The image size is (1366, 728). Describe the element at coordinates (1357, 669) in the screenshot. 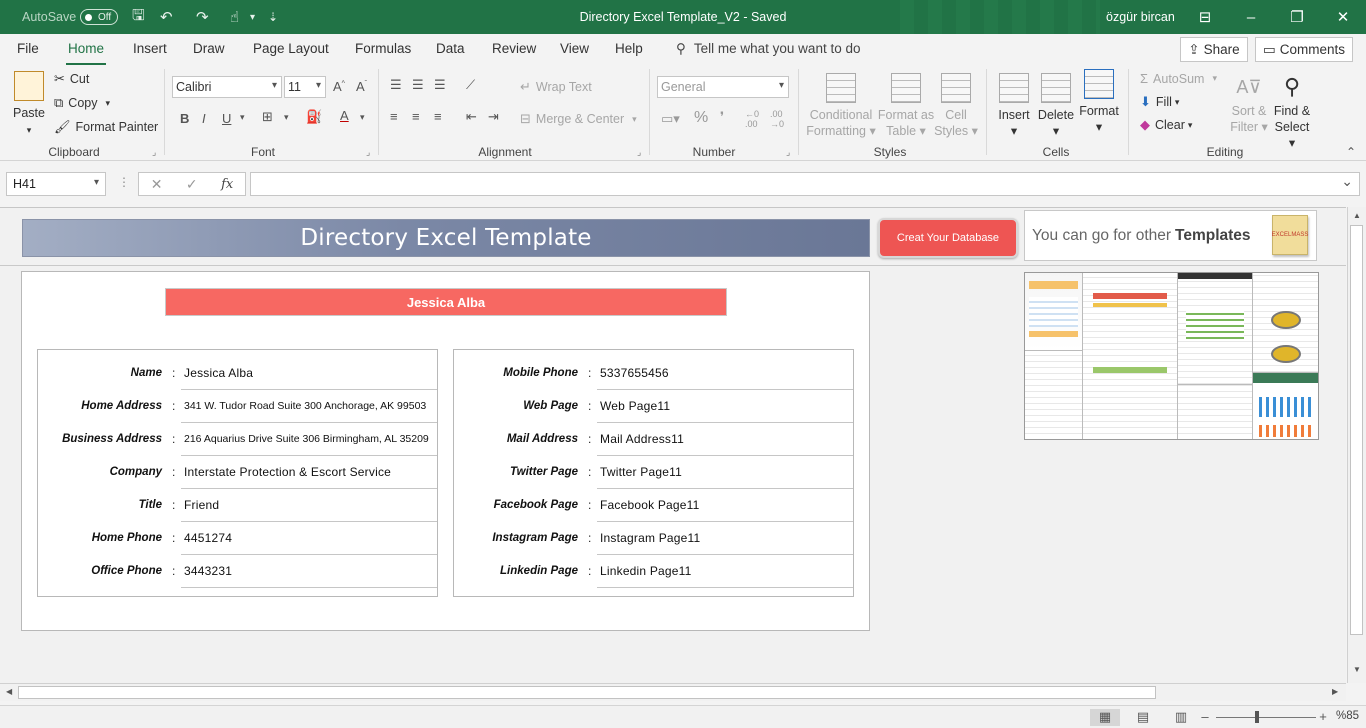

I see `scroll-down-icon: ▼` at that location.